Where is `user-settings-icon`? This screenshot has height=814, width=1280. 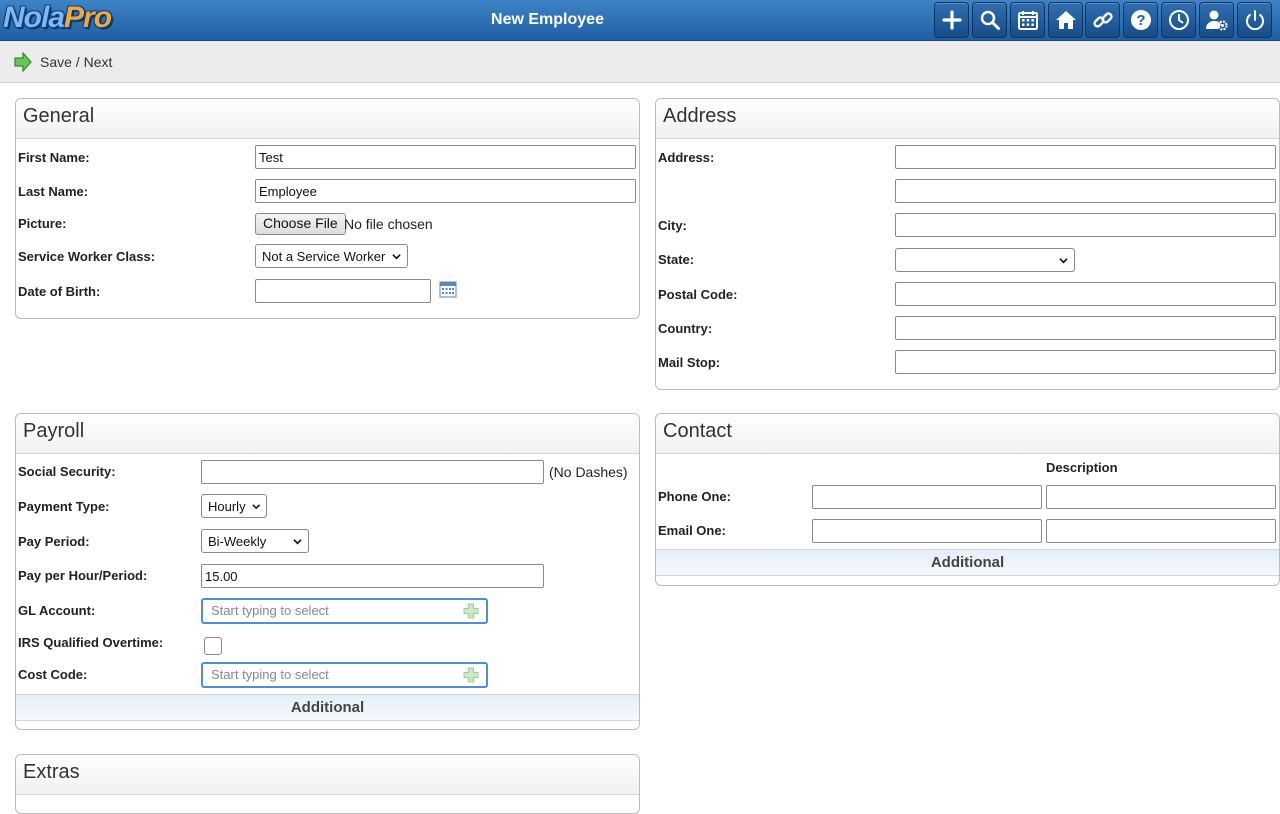 user-settings-icon is located at coordinates (1216, 20).